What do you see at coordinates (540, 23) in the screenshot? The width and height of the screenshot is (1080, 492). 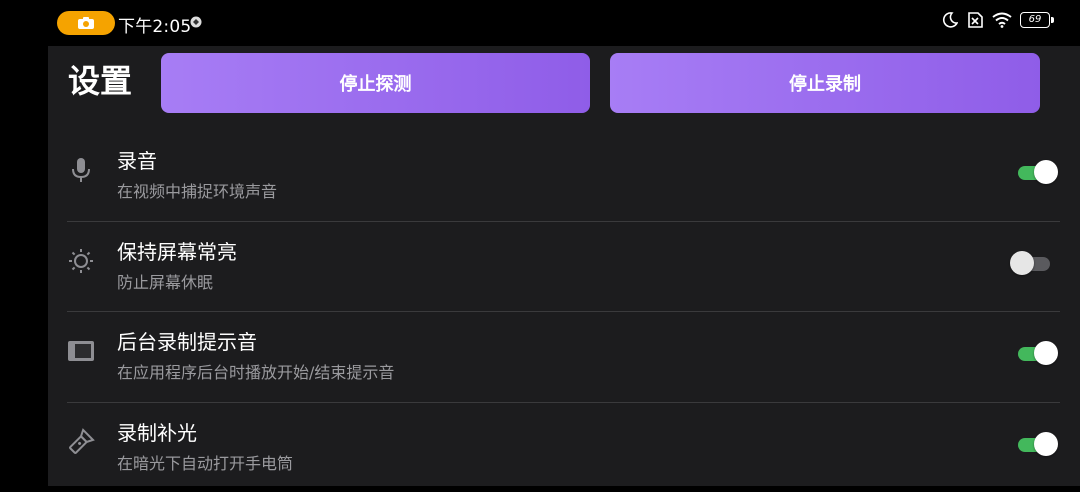 I see `status-bar: 下午2:05 69` at bounding box center [540, 23].